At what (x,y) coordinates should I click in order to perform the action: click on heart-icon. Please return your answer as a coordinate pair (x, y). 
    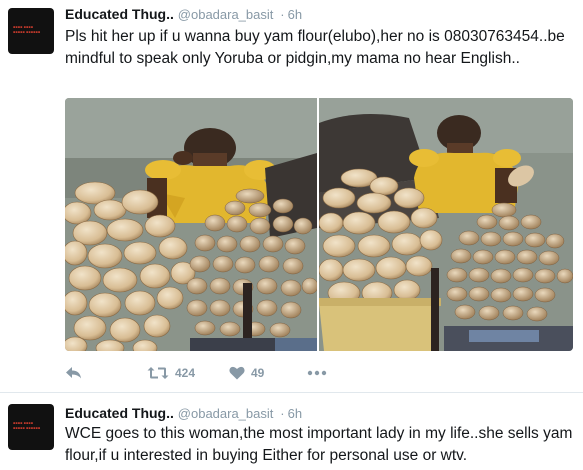
    Looking at the image, I should click on (237, 373).